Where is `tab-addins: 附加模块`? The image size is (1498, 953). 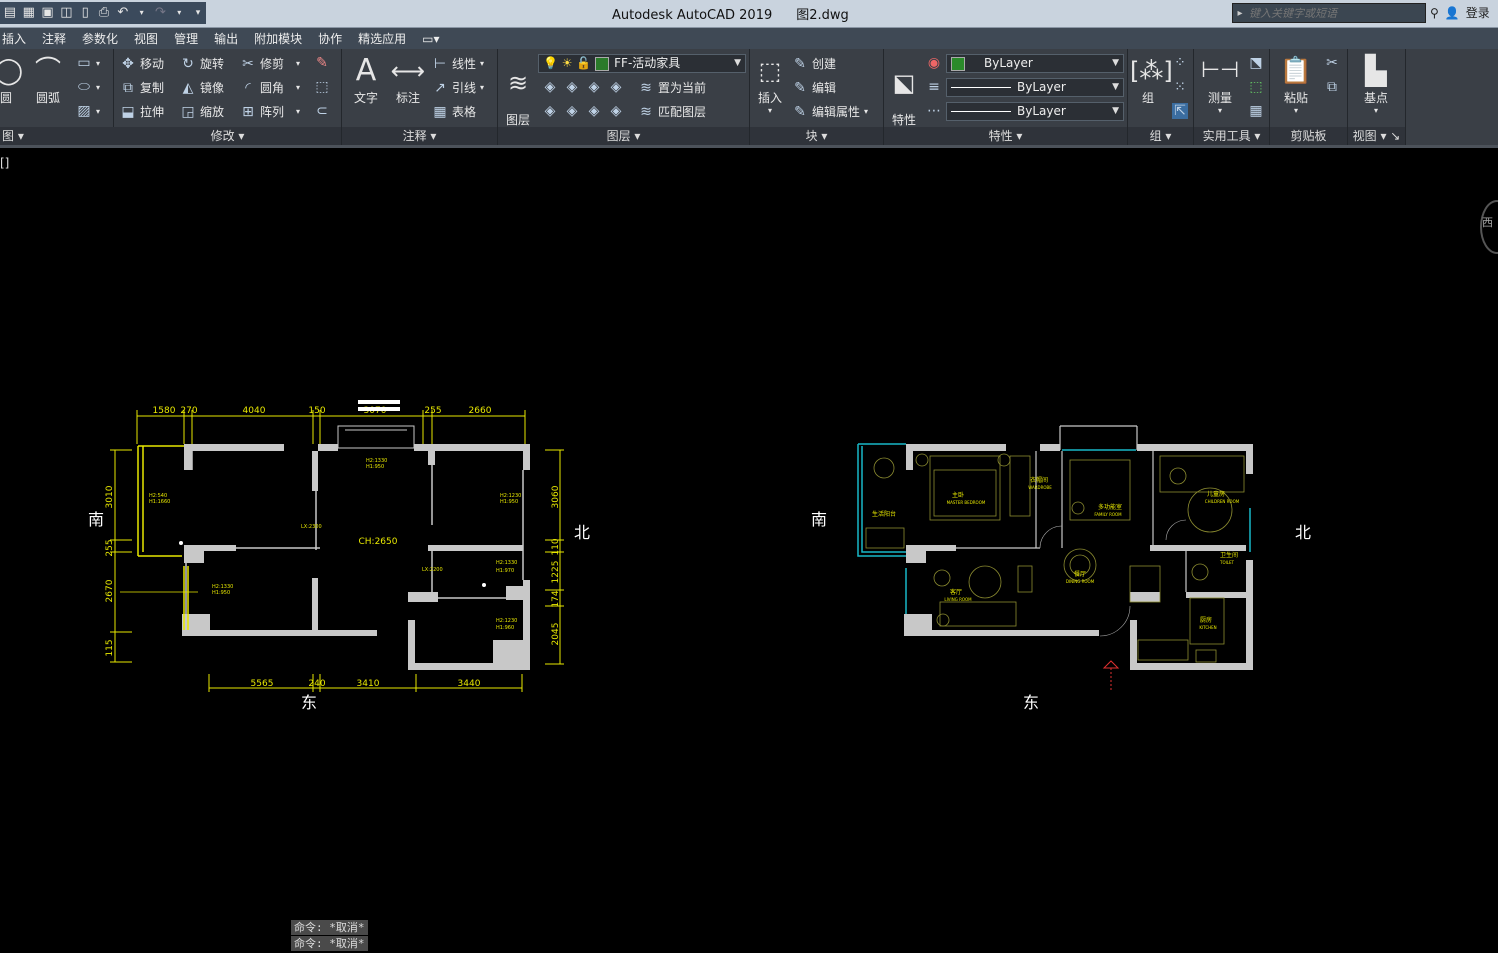 tab-addins: 附加模块 is located at coordinates (278, 38).